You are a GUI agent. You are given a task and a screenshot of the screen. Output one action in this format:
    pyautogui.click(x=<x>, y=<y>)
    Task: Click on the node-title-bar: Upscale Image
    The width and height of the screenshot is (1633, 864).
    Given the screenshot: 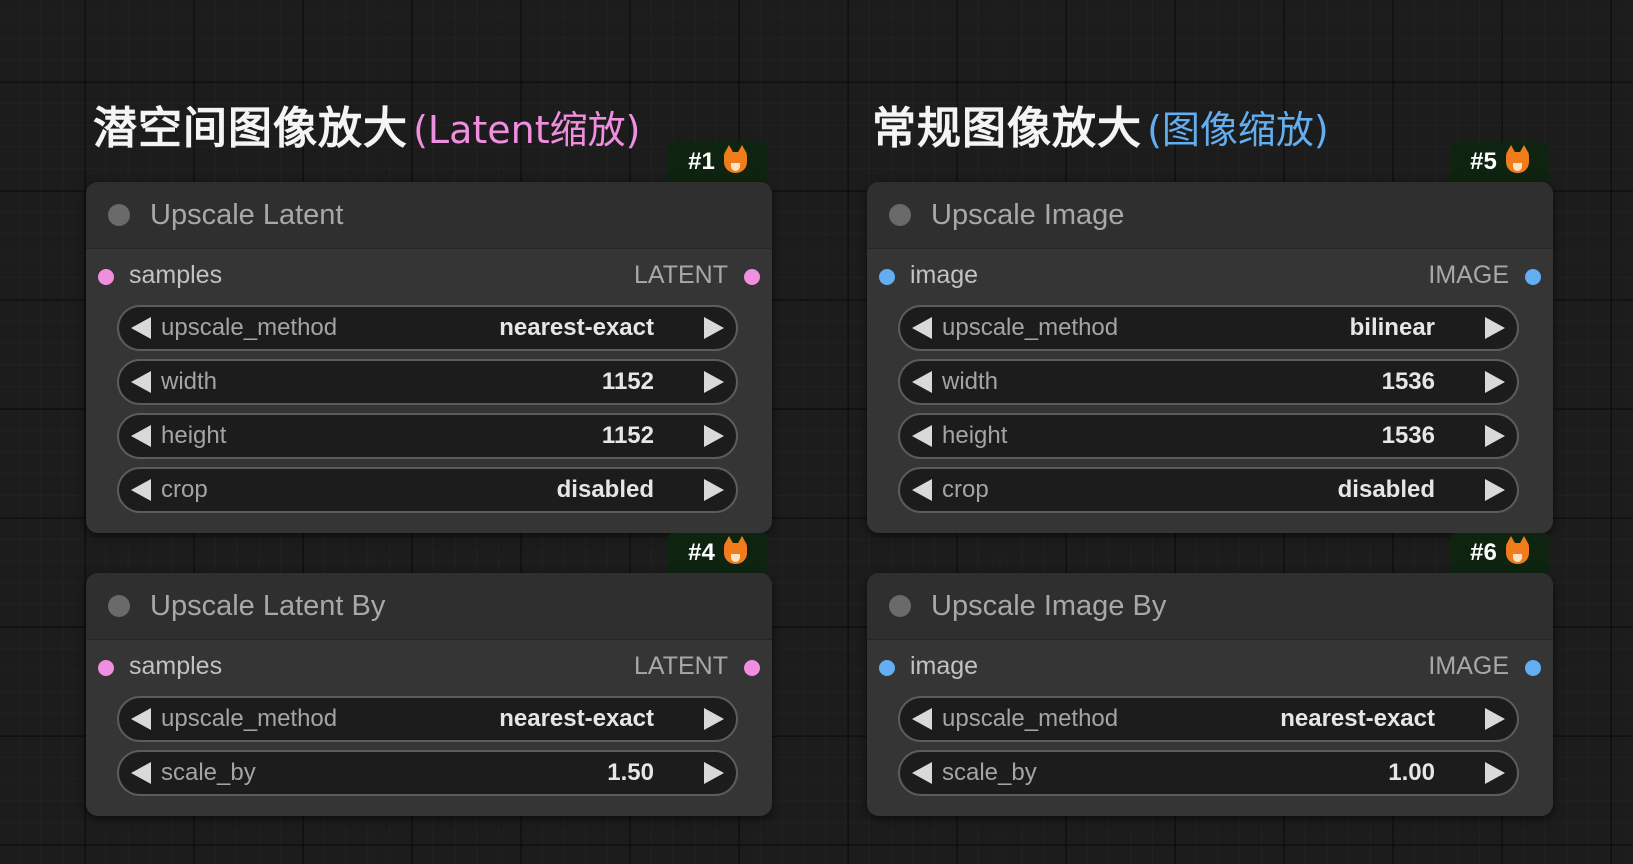 What is the action you would take?
    pyautogui.click(x=1210, y=215)
    